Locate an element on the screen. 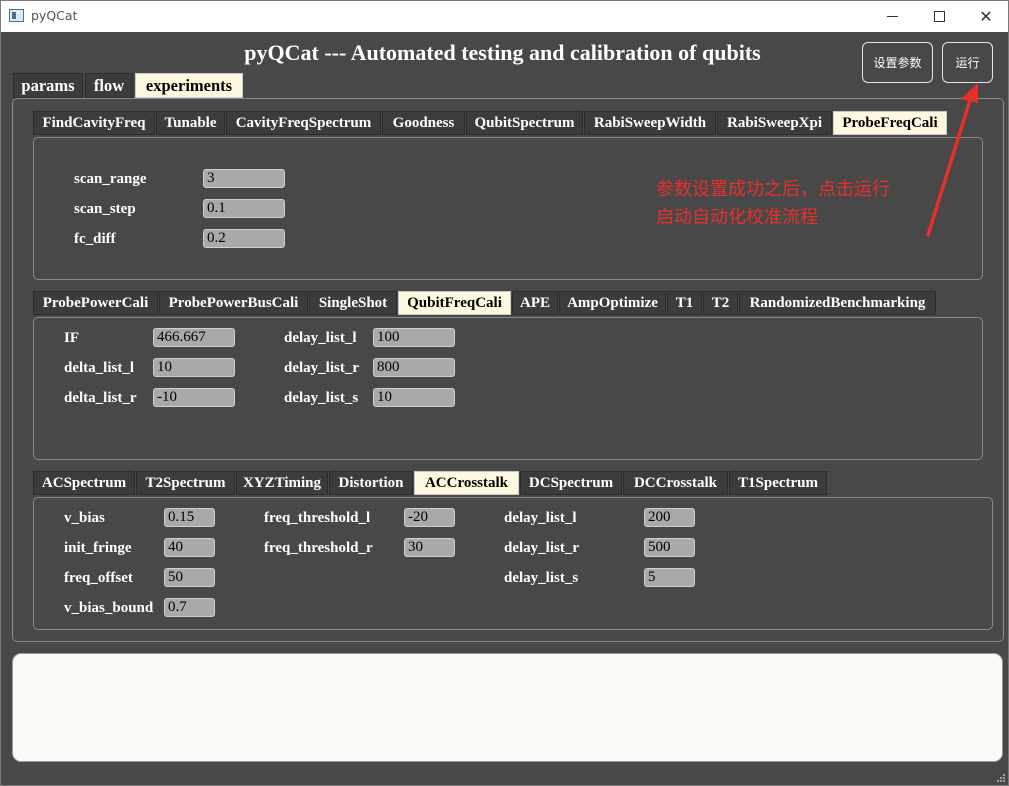  tab-singleshot: SingleShot is located at coordinates (353, 303).